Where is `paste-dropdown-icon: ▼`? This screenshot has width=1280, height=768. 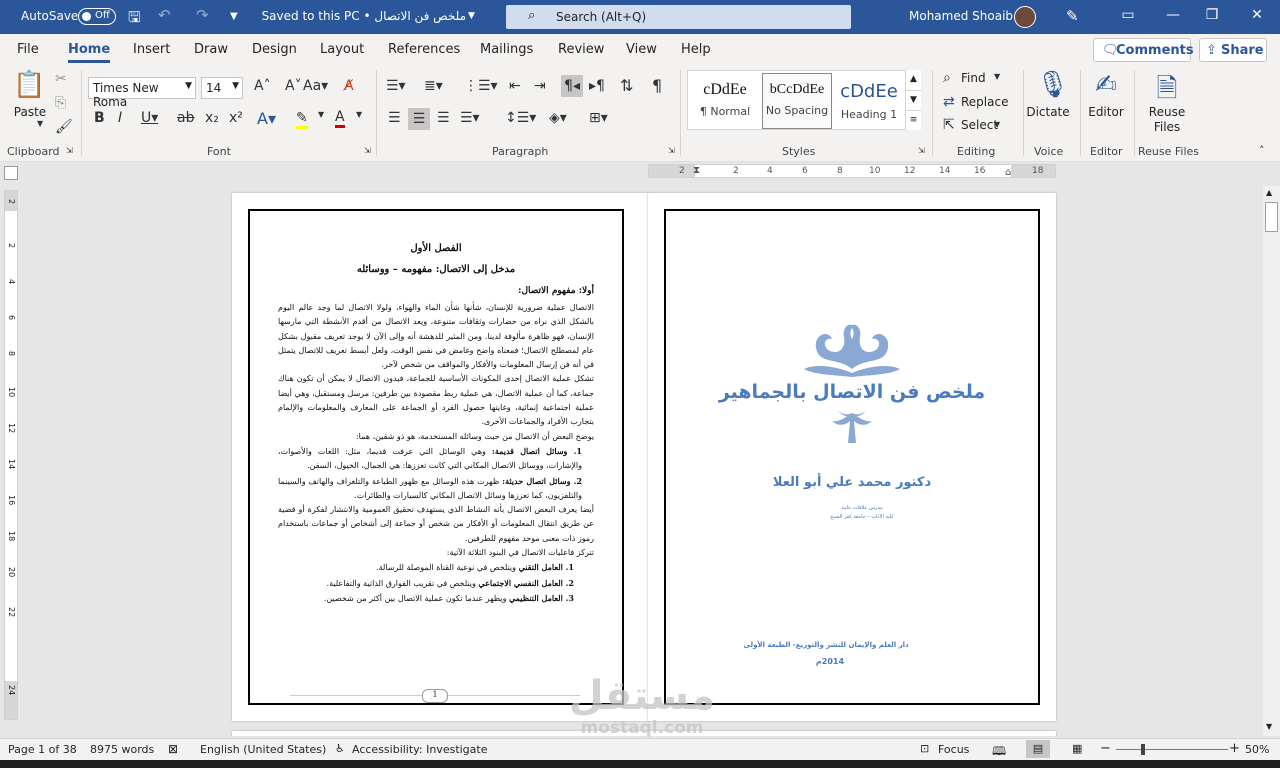
paste-dropdown-icon: ▼ is located at coordinates (40, 123).